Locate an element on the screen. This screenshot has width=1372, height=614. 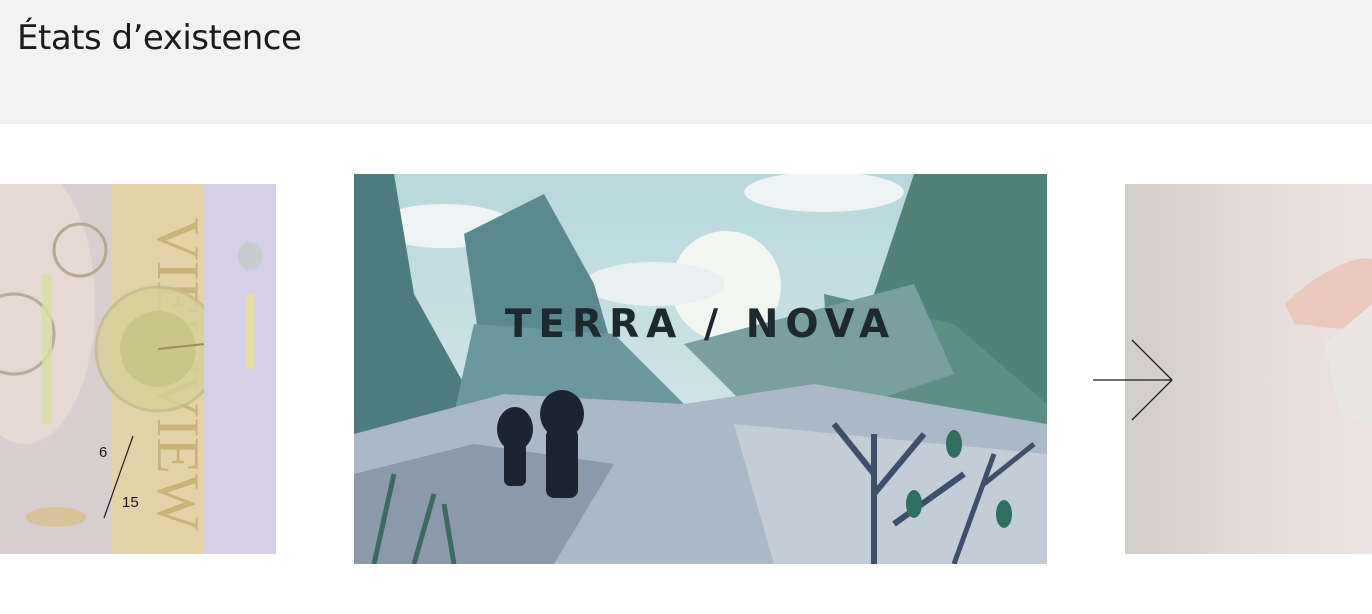
counter-current: 6 is located at coordinates (103, 452).